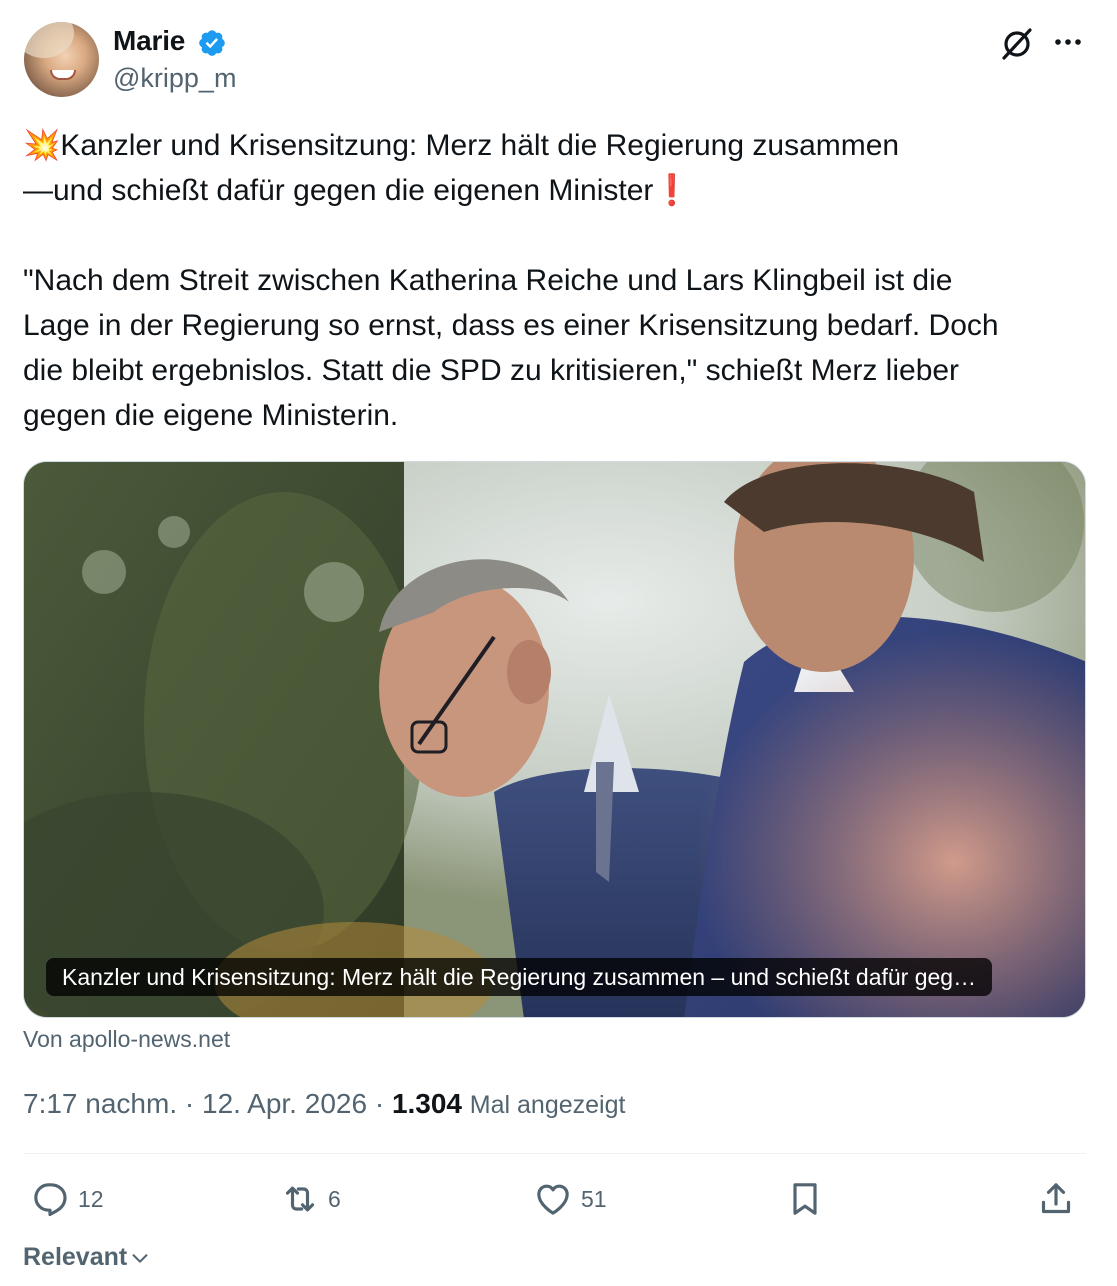  I want to click on divider, so click(554, 1153).